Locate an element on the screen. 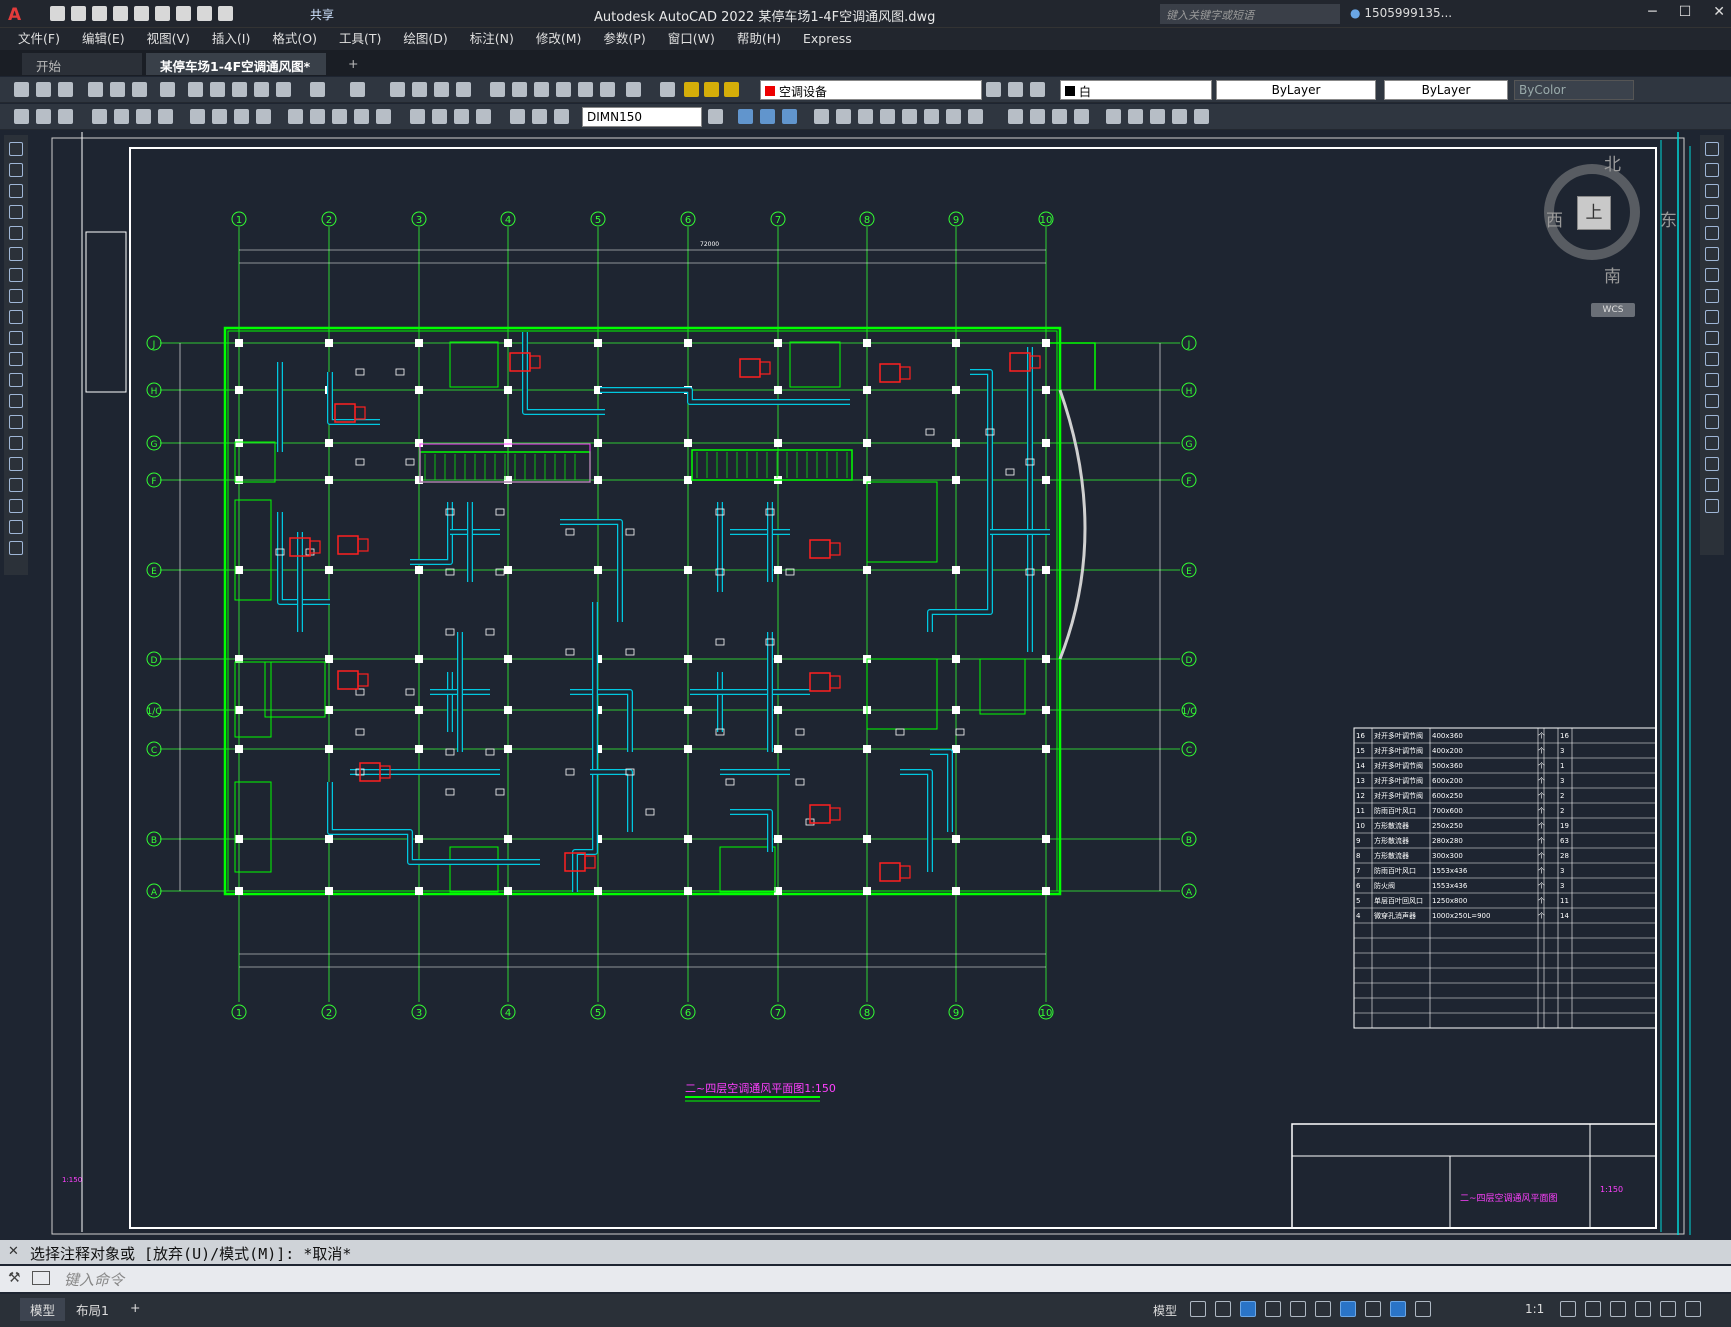 The width and height of the screenshot is (1731, 1327). help-icon is located at coordinates (633, 89).